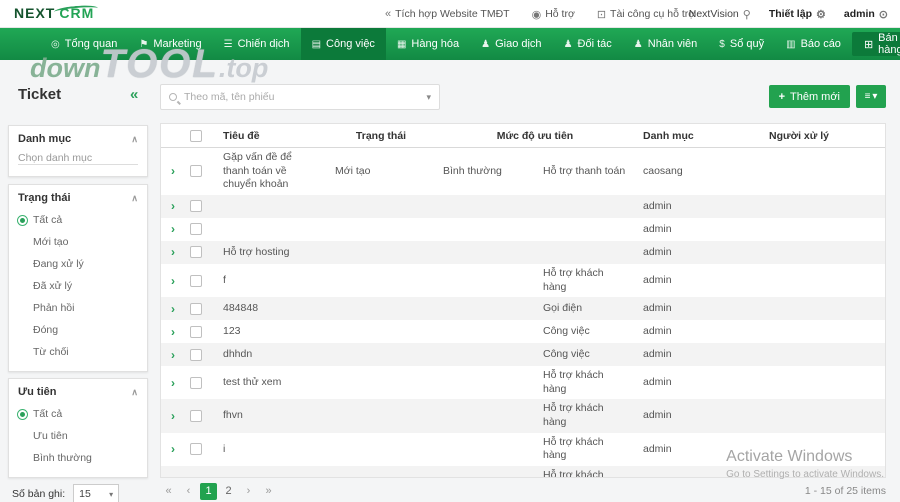  Describe the element at coordinates (871, 96) in the screenshot. I see `list-options-button: ≡ ▾` at that location.